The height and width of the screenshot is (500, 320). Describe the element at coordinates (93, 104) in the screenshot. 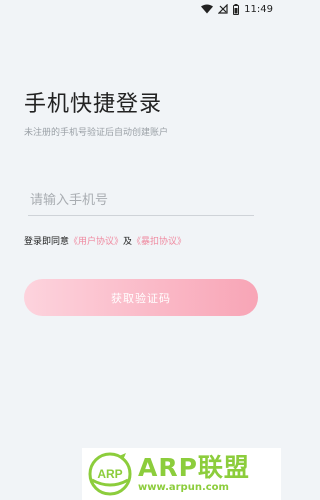

I see `page-title: 手机快捷登录` at that location.